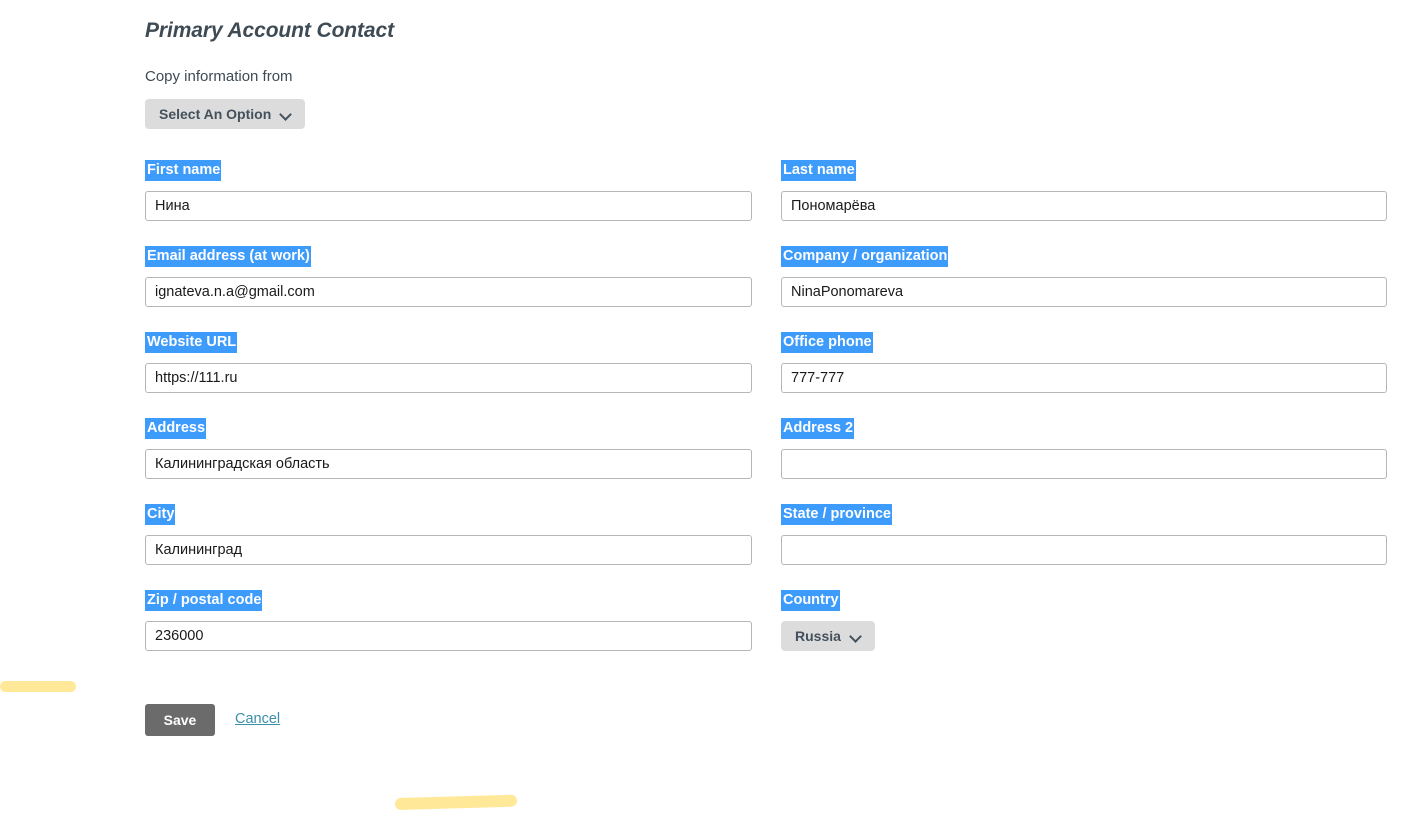 Image resolution: width=1416 pixels, height=820 pixels. Describe the element at coordinates (448, 534) in the screenshot. I see `field-city: City` at that location.